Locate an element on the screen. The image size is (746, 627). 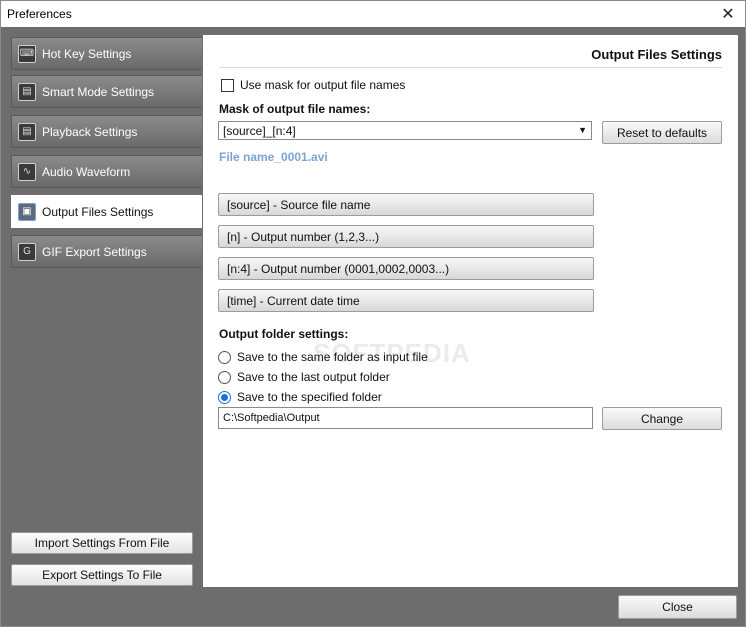
folder-option-row: Save to the specified folder is located at coordinates (300, 397).